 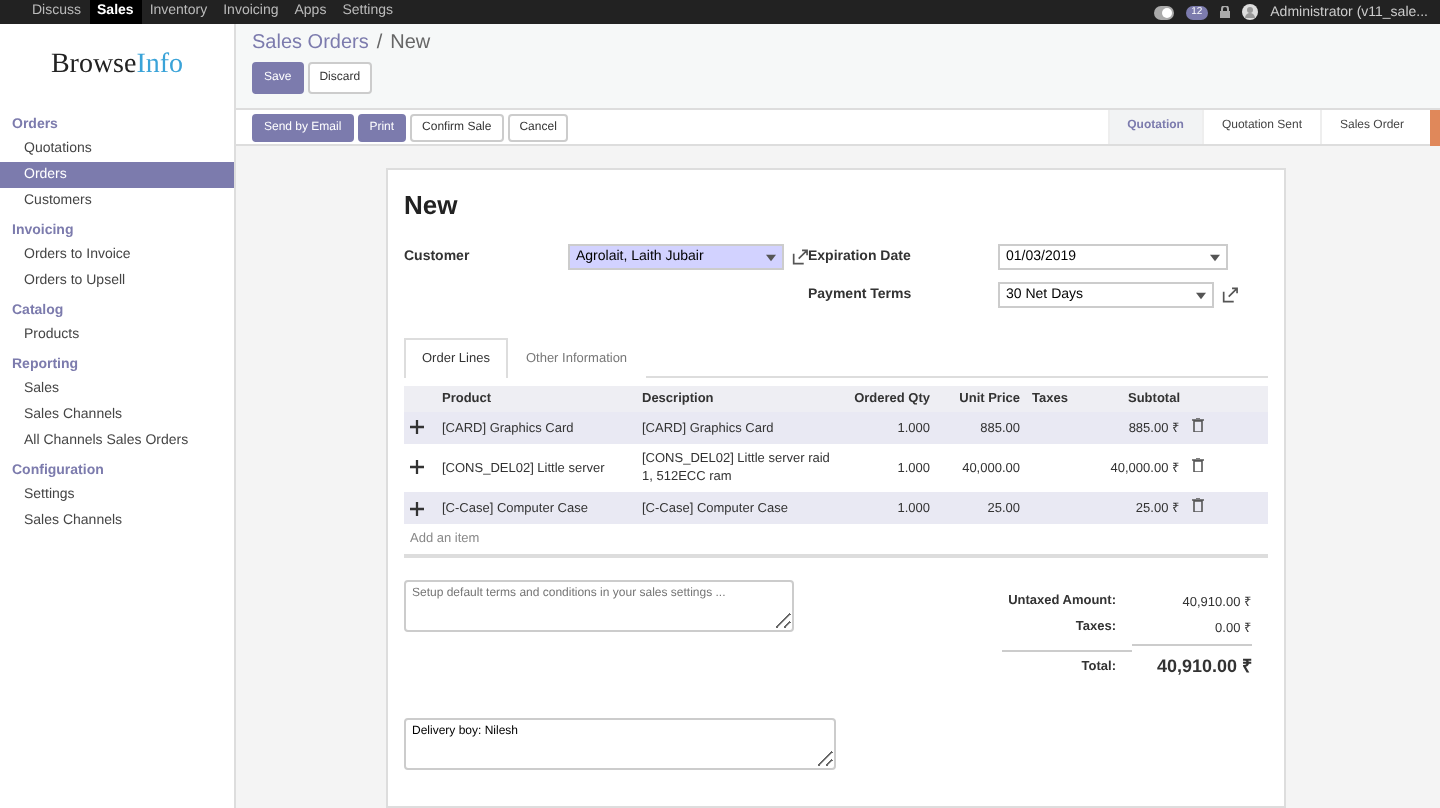 I want to click on breadcrumb-current: New, so click(x=410, y=43).